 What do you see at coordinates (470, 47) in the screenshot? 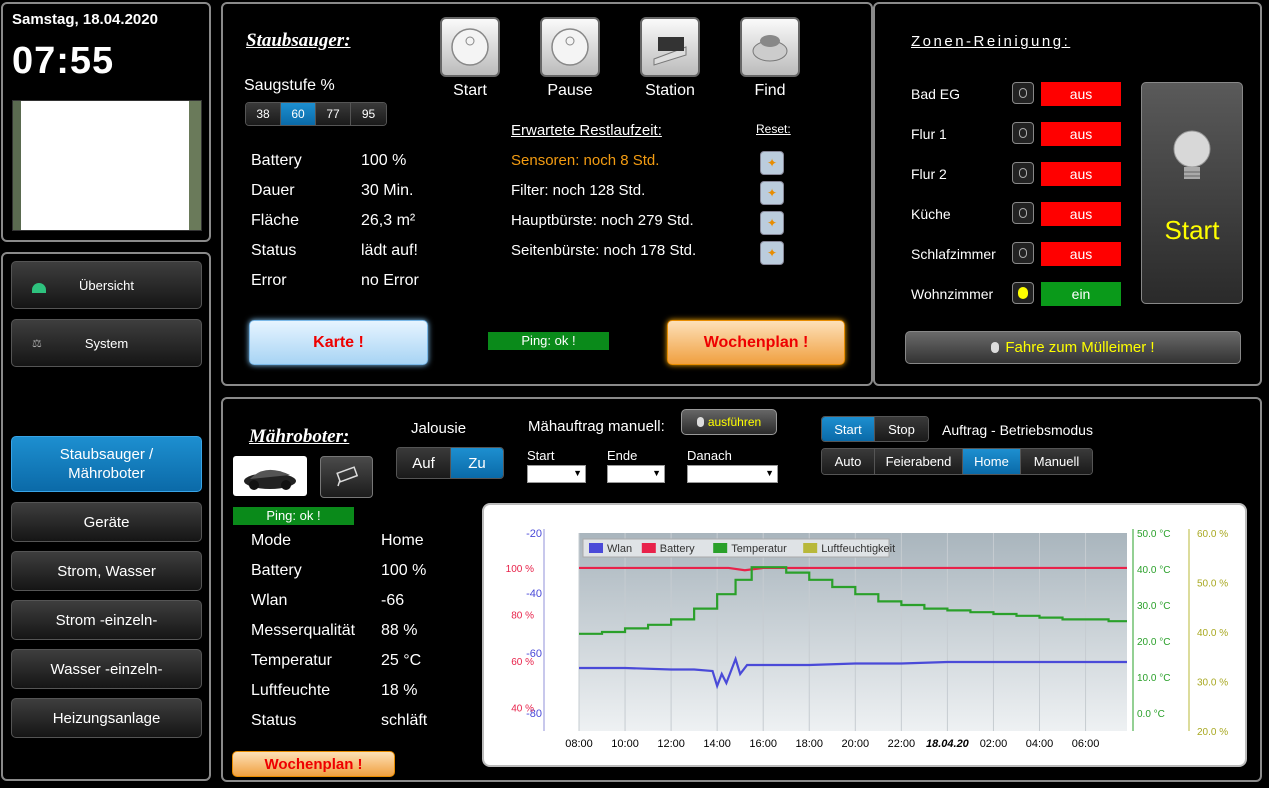
I see `start-button` at bounding box center [470, 47].